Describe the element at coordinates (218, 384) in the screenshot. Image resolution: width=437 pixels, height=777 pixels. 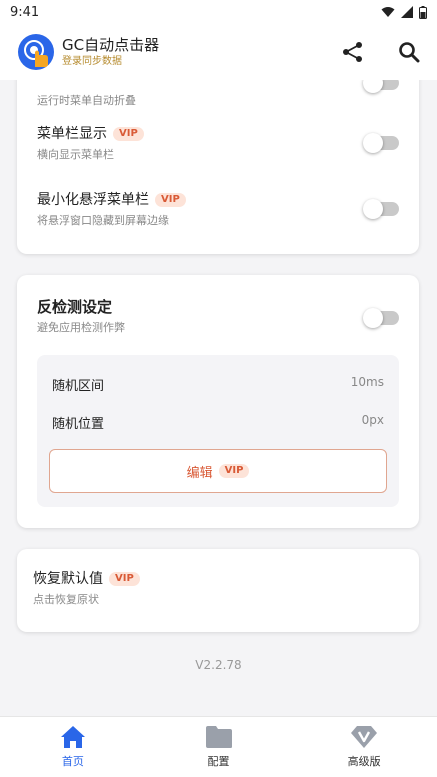
I see `random-interval-row: 随机区间 10ms` at that location.